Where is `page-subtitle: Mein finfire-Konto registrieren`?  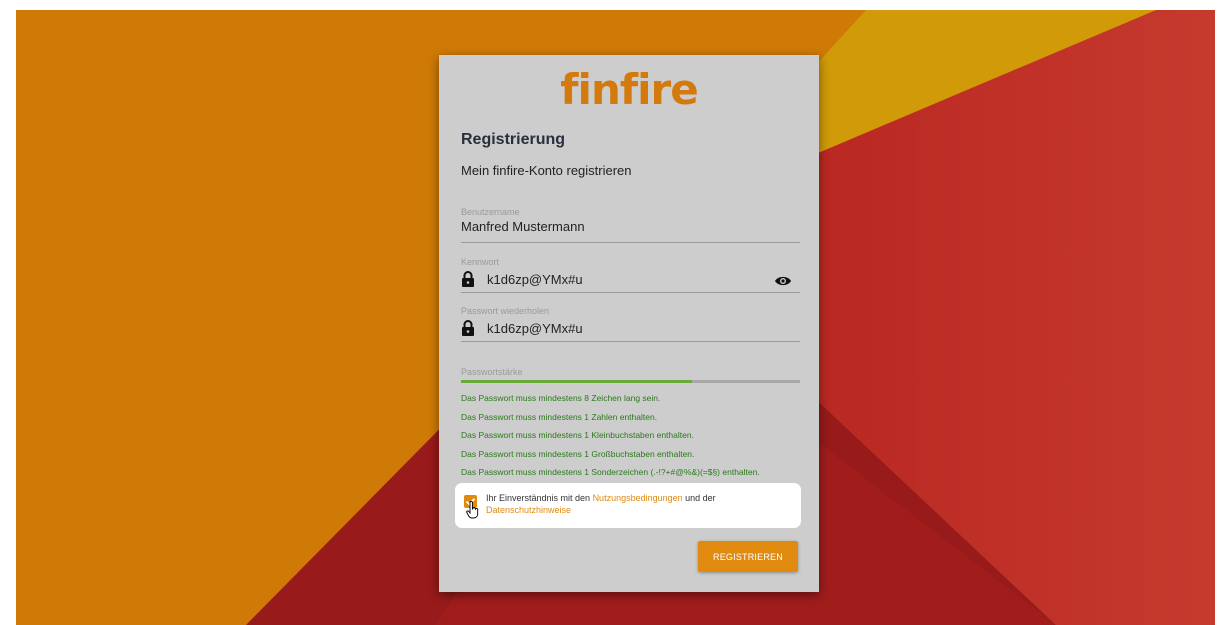
page-subtitle: Mein finfire-Konto registrieren is located at coordinates (546, 170).